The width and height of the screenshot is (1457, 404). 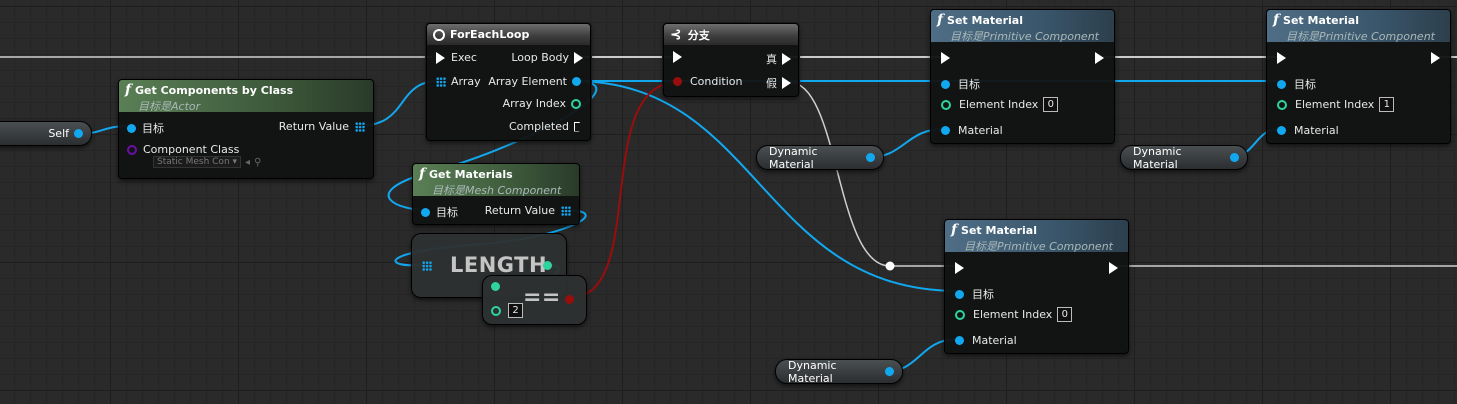 What do you see at coordinates (1000, 104) in the screenshot?
I see `set-material-1-element-index-pin: Element Index 0` at bounding box center [1000, 104].